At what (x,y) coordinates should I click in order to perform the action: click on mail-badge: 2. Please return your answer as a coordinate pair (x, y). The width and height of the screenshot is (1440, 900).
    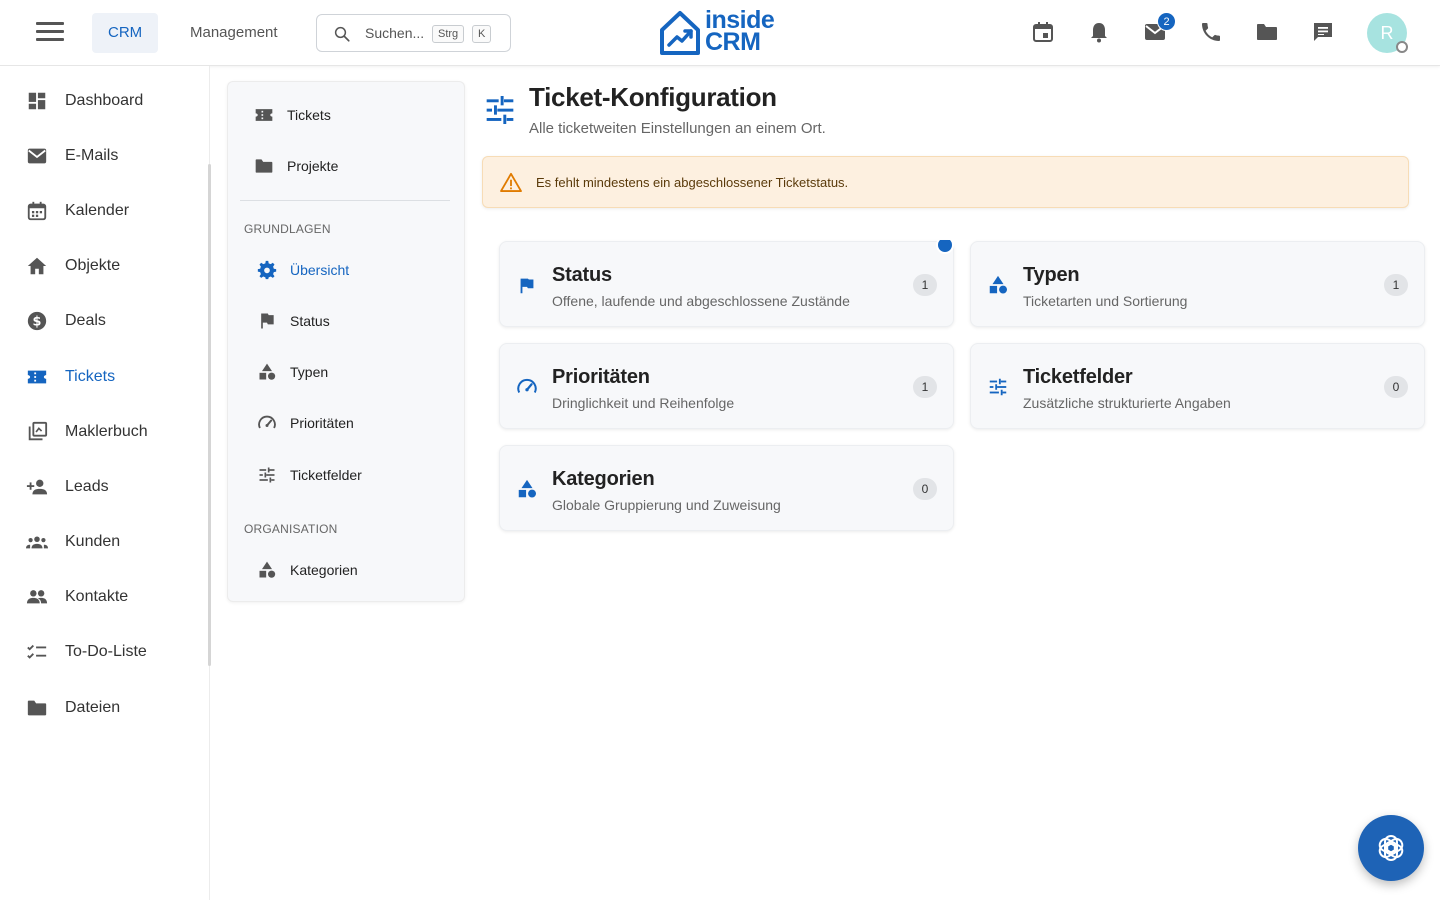
    Looking at the image, I should click on (1166, 21).